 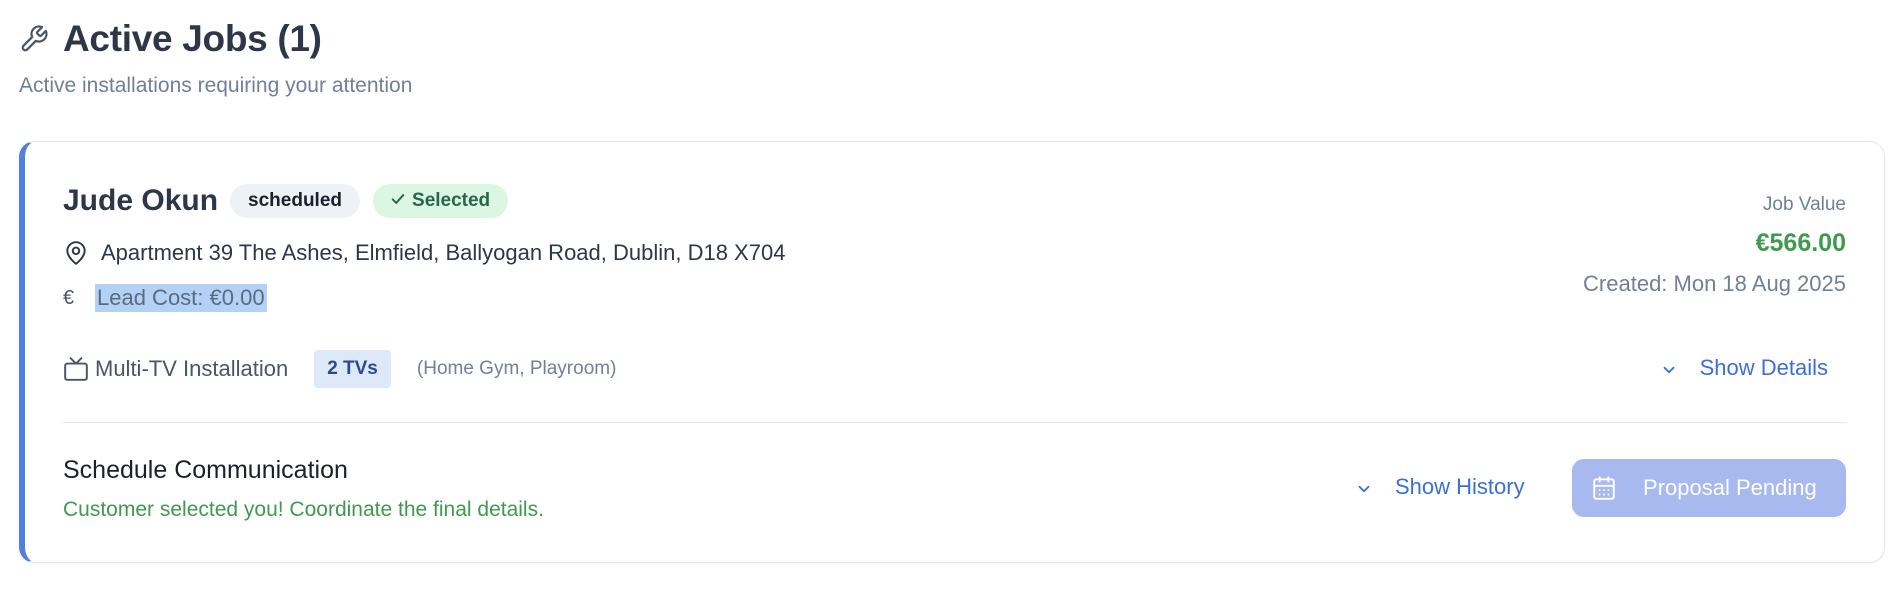 What do you see at coordinates (955, 422) in the screenshot?
I see `divider` at bounding box center [955, 422].